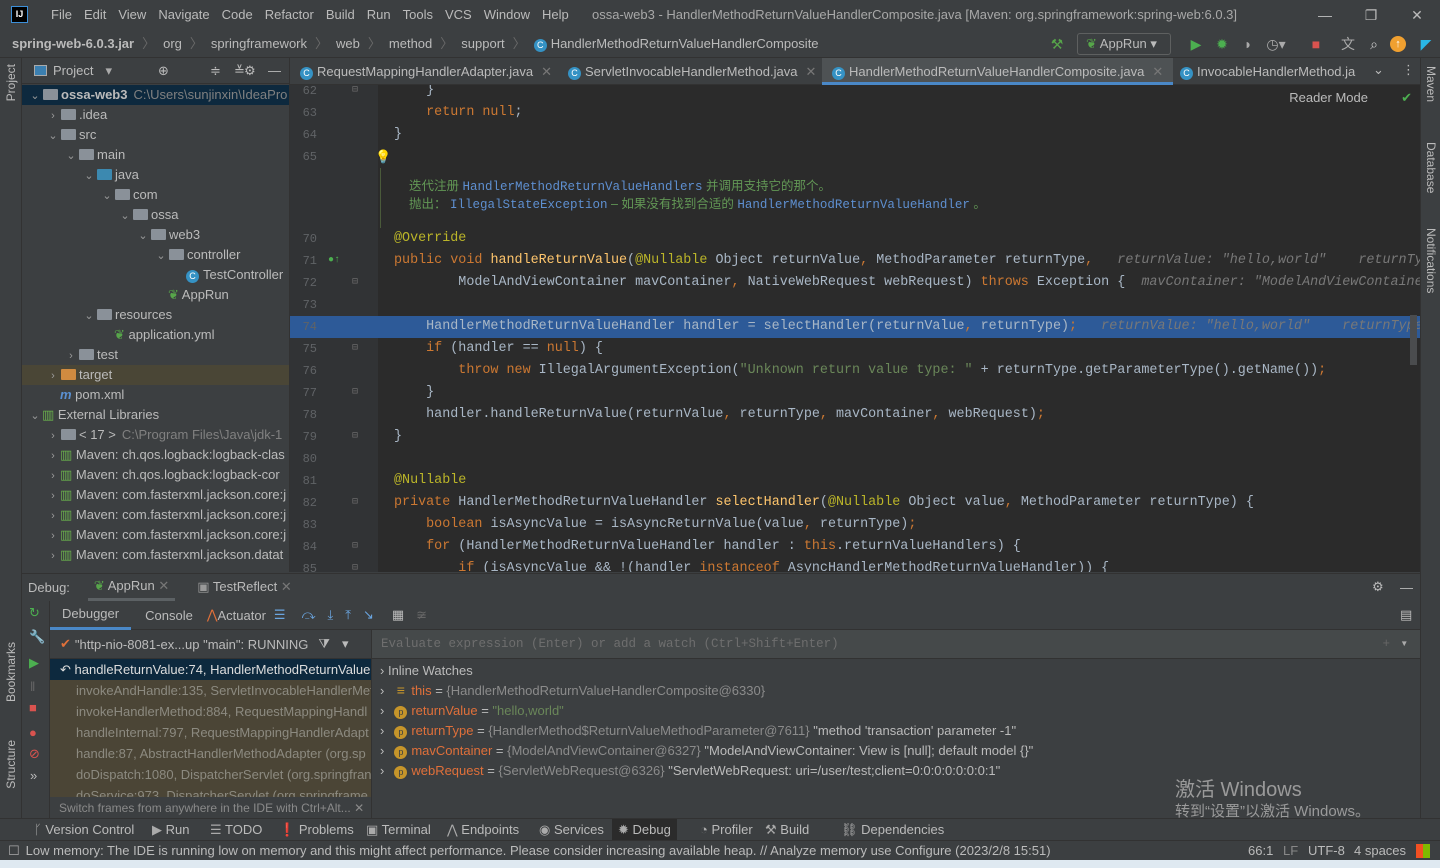 The height and width of the screenshot is (868, 1440). Describe the element at coordinates (458, 15) in the screenshot. I see `menu-vcs: VCS` at that location.